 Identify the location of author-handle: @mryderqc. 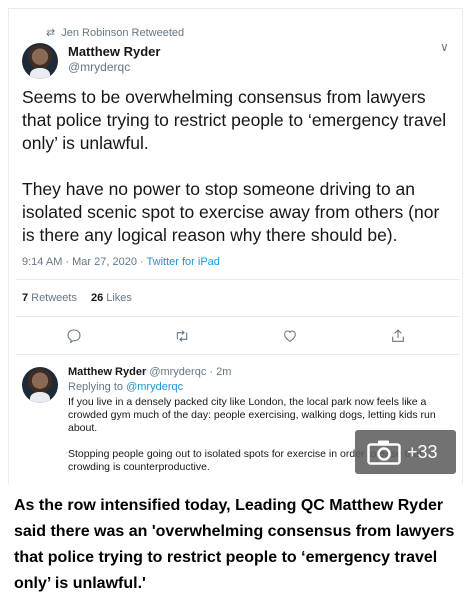
(99, 67).